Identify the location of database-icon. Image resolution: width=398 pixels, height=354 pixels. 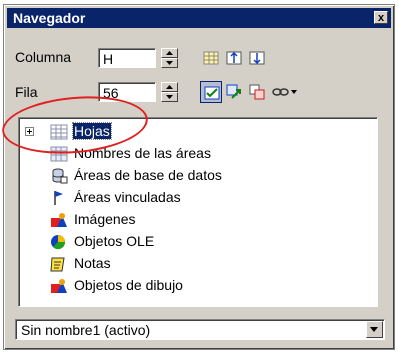
(60, 176).